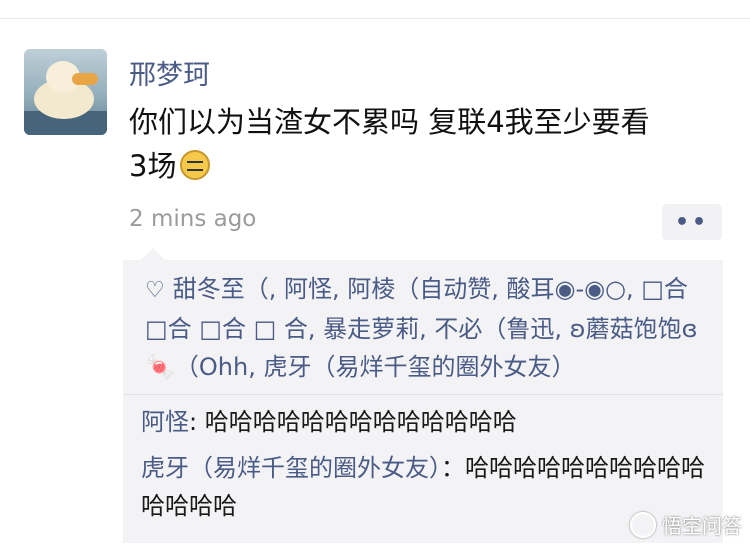 Image resolution: width=750 pixels, height=547 pixels. Describe the element at coordinates (702, 526) in the screenshot. I see `watermark-text: 悟空问答` at that location.